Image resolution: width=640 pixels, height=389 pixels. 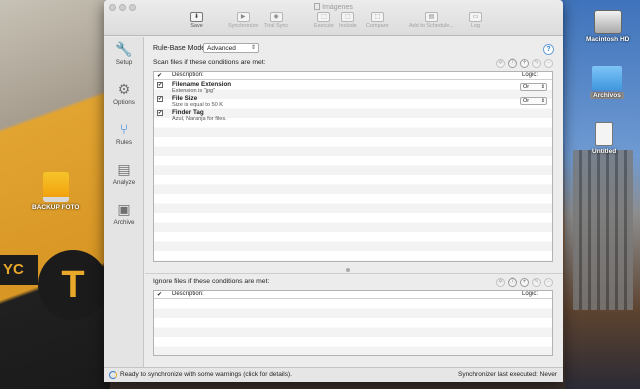 What do you see at coordinates (607, 95) in the screenshot?
I see `desktop-icon-label: Archivos` at bounding box center [607, 95].